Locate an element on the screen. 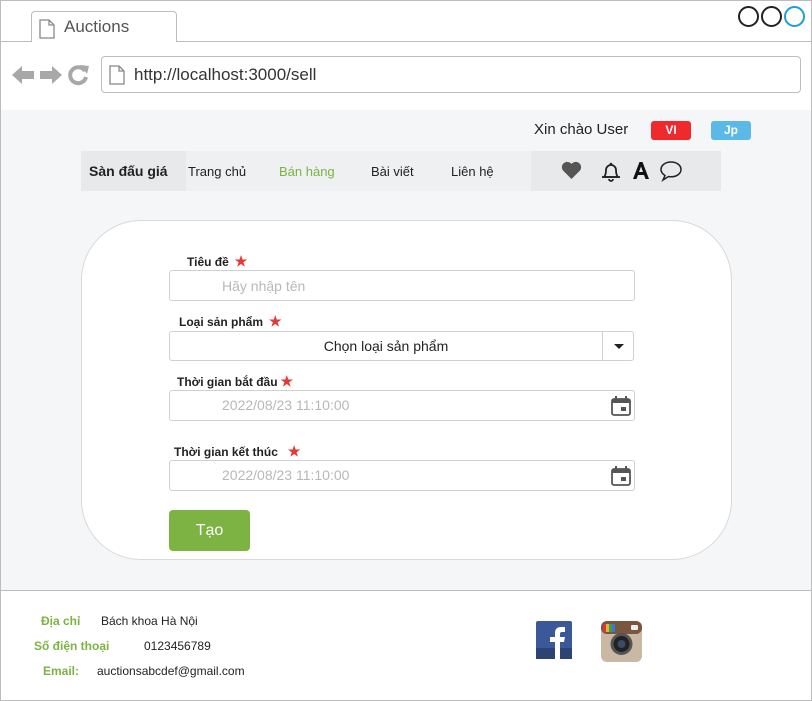  end-time-input: 2022/08/23 11:10:00 is located at coordinates (402, 475).